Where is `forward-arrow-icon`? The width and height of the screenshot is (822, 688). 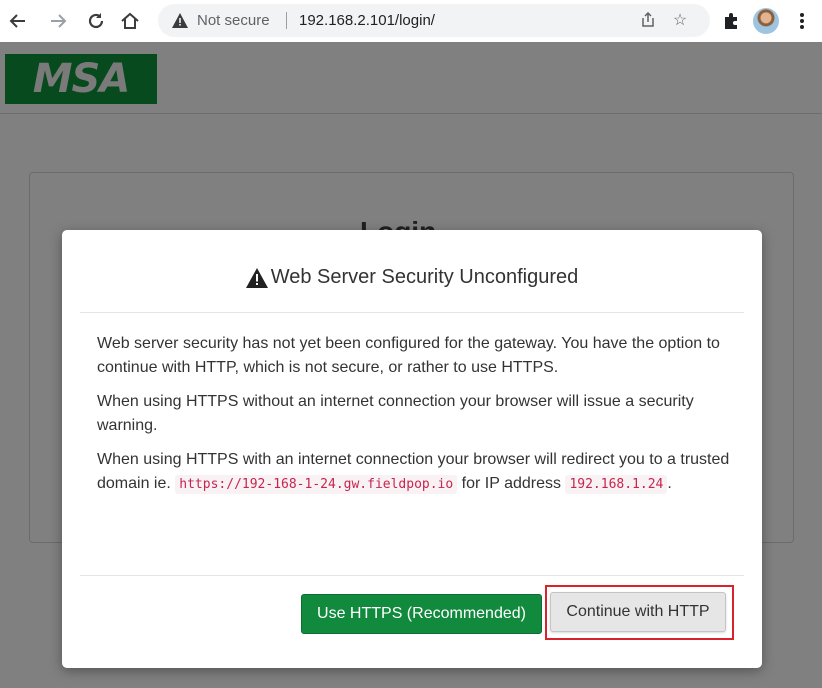
forward-arrow-icon is located at coordinates (58, 21).